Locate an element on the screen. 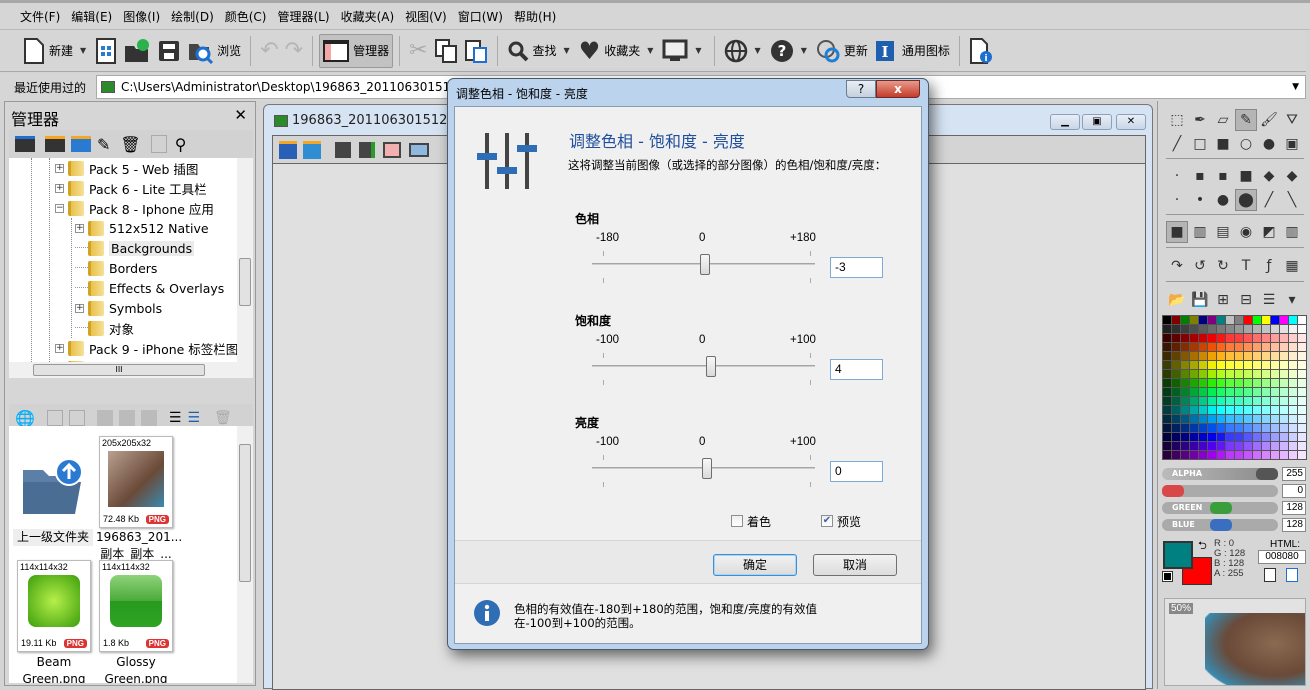 This screenshot has height=690, width=1310. manager-button: 管理器 is located at coordinates (356, 50).